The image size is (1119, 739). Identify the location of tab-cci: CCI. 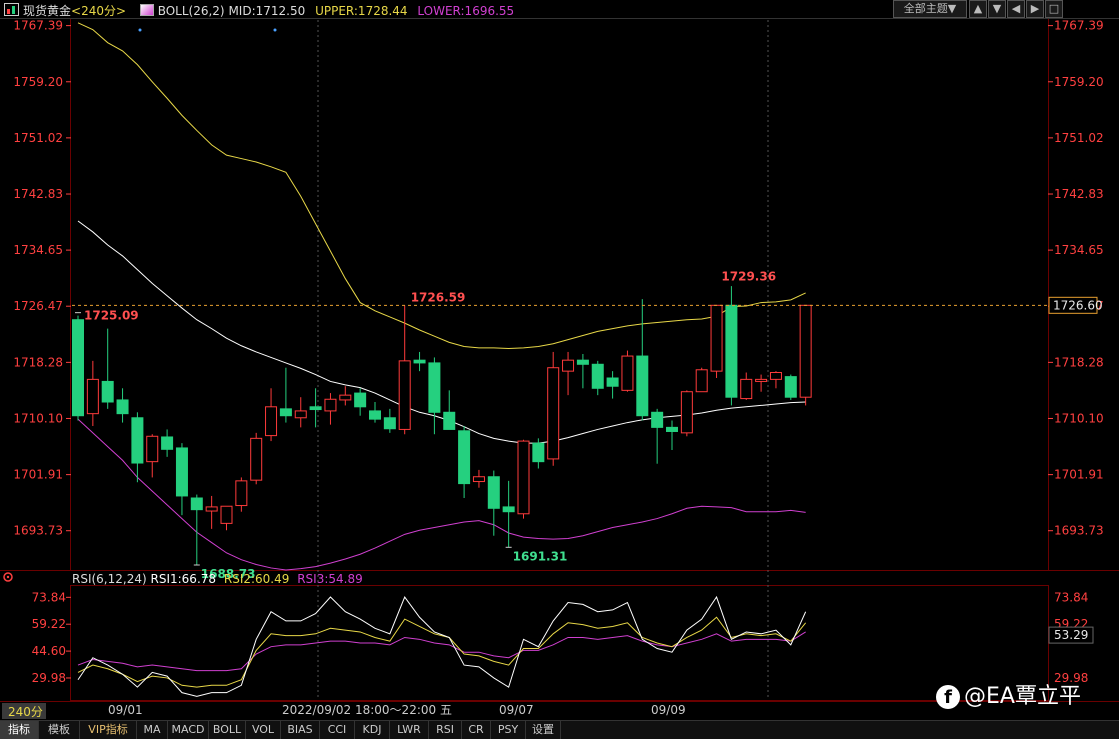
(337, 730).